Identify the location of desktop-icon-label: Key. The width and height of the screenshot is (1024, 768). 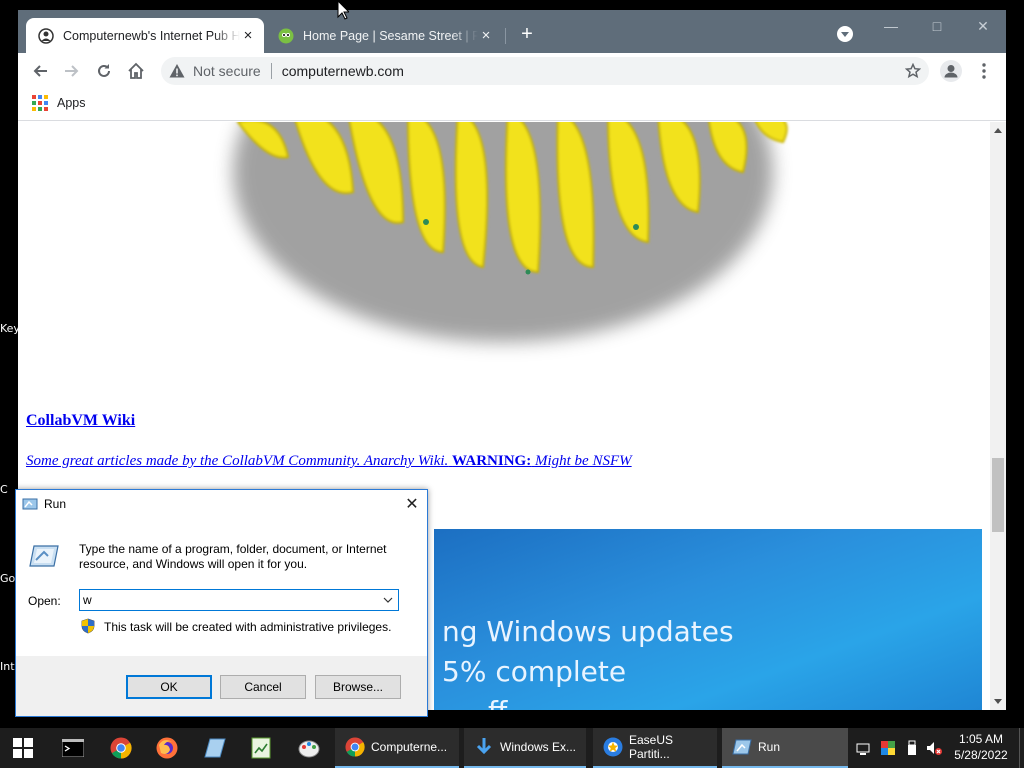
(10, 328).